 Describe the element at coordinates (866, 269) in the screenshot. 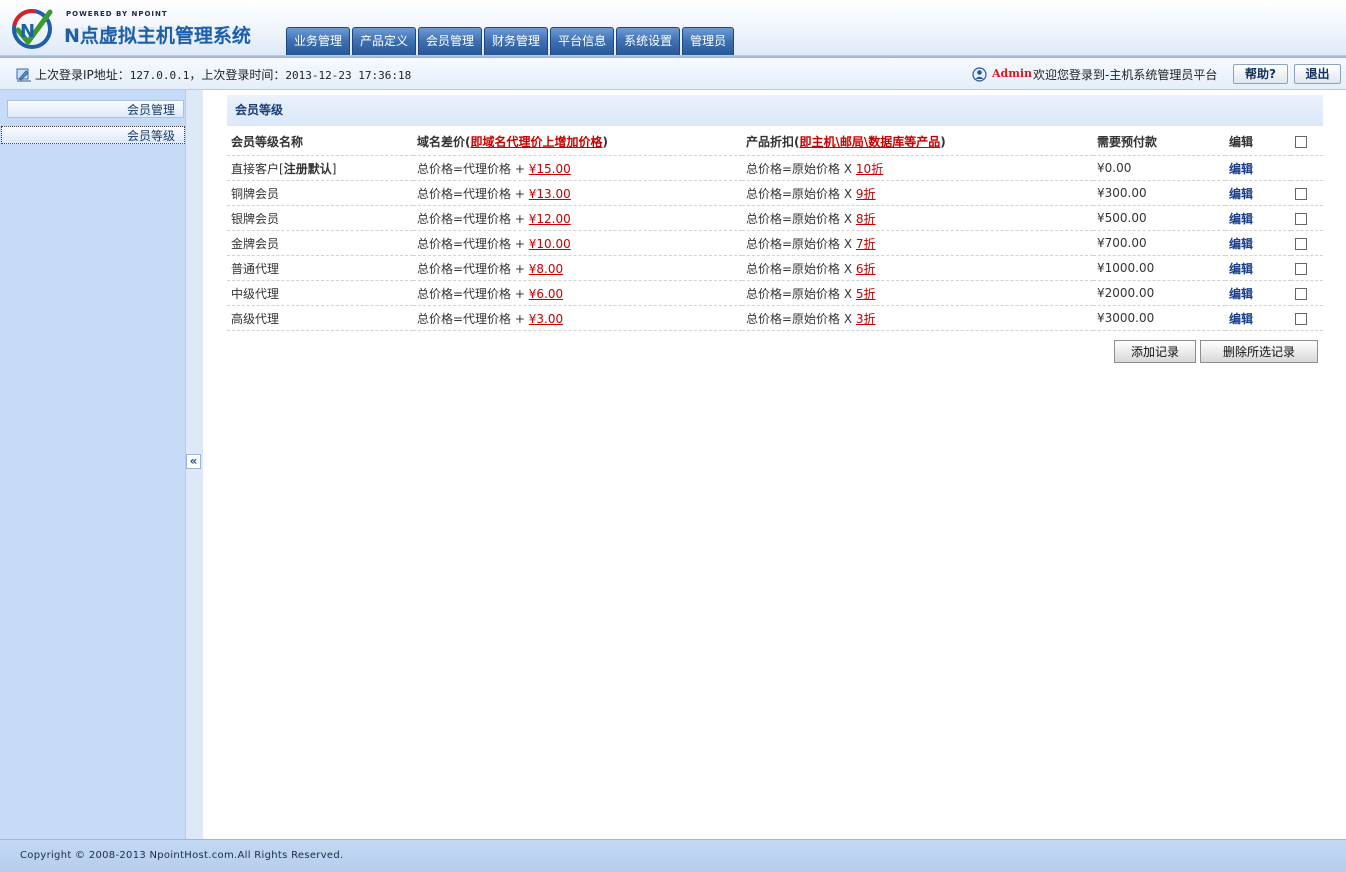

I see `discount-link: 6折` at that location.